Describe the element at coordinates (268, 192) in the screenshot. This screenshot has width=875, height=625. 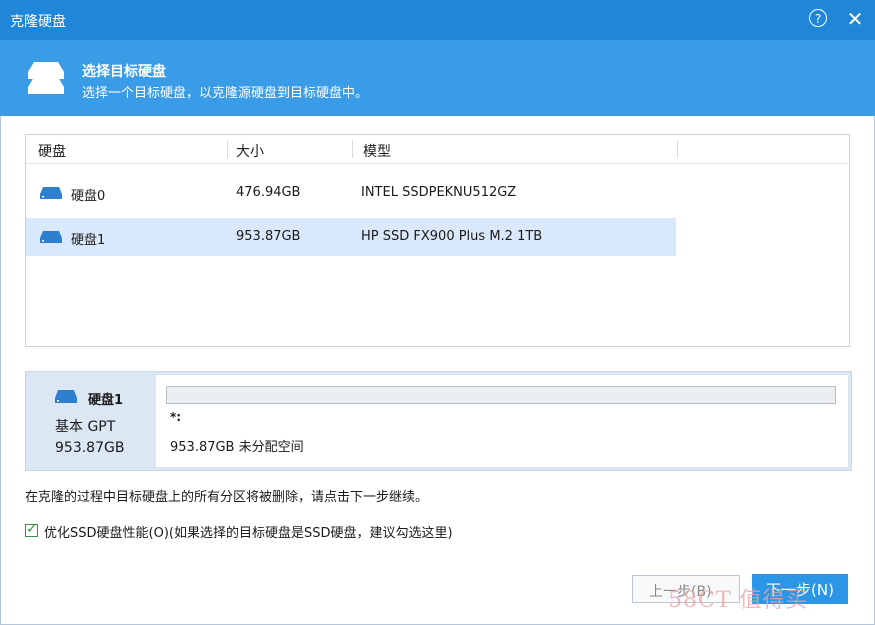
I see `disk-size: 476.94GB` at that location.